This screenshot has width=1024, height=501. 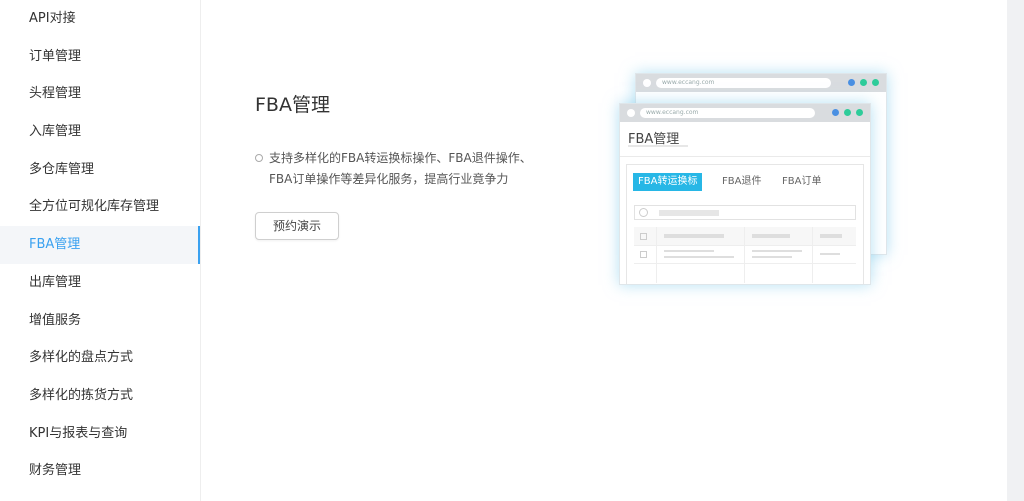 I want to click on sidebar-item: 多样化的拣货方式, so click(x=100, y=396).